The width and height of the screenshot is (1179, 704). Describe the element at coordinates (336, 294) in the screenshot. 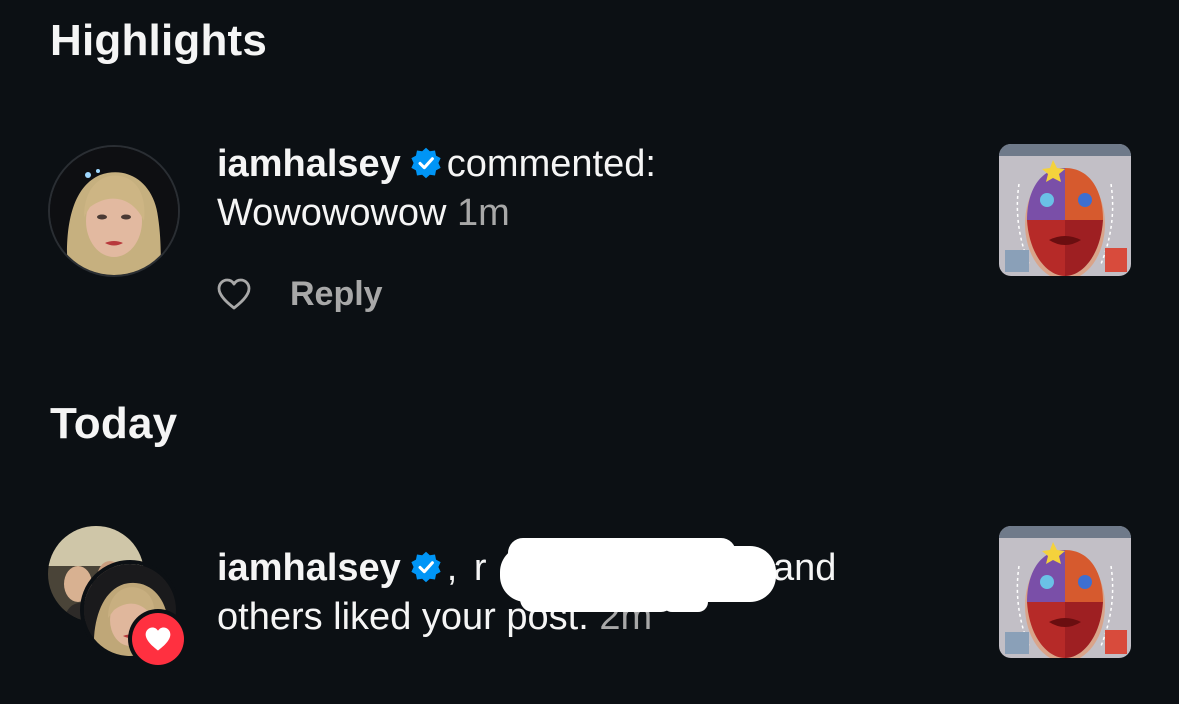

I see `reply-button: Reply` at that location.